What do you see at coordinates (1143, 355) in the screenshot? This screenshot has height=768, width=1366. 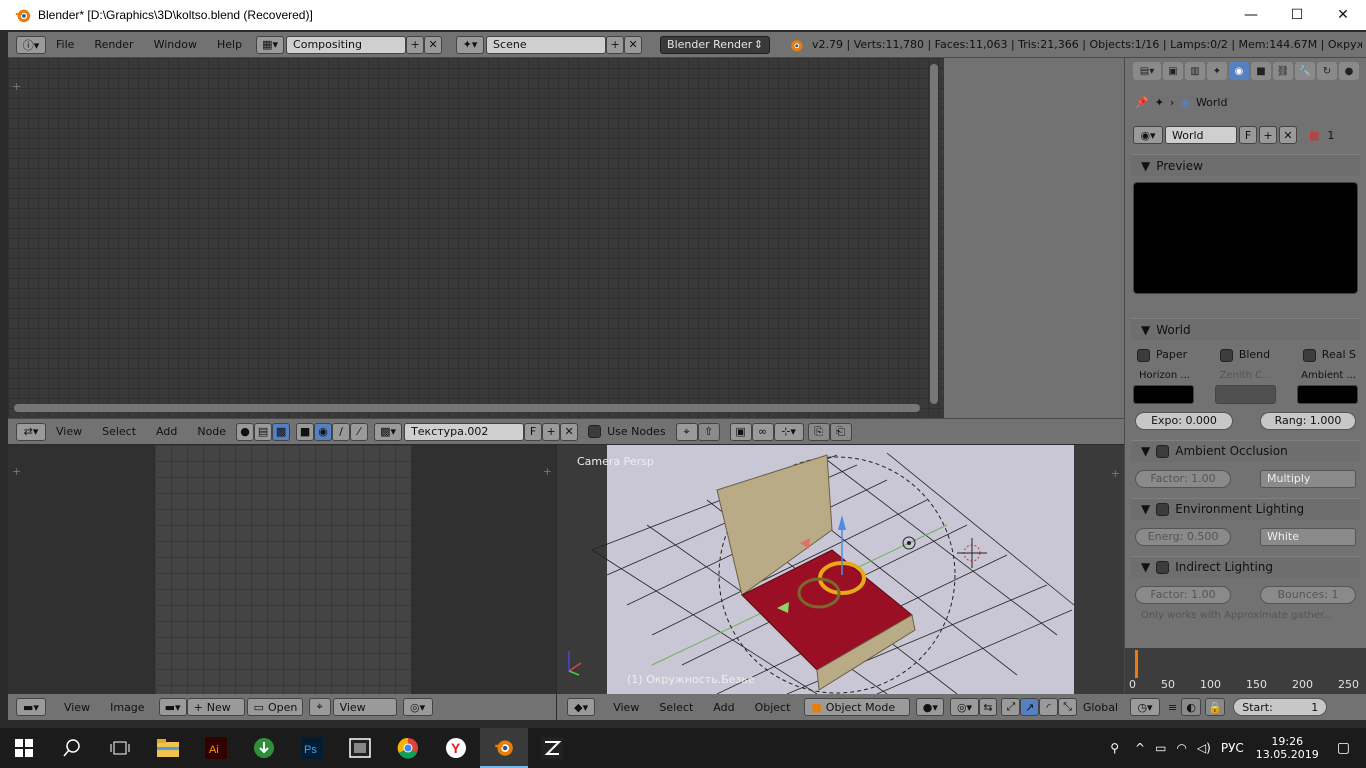 I see `paper-sky-checkbox` at bounding box center [1143, 355].